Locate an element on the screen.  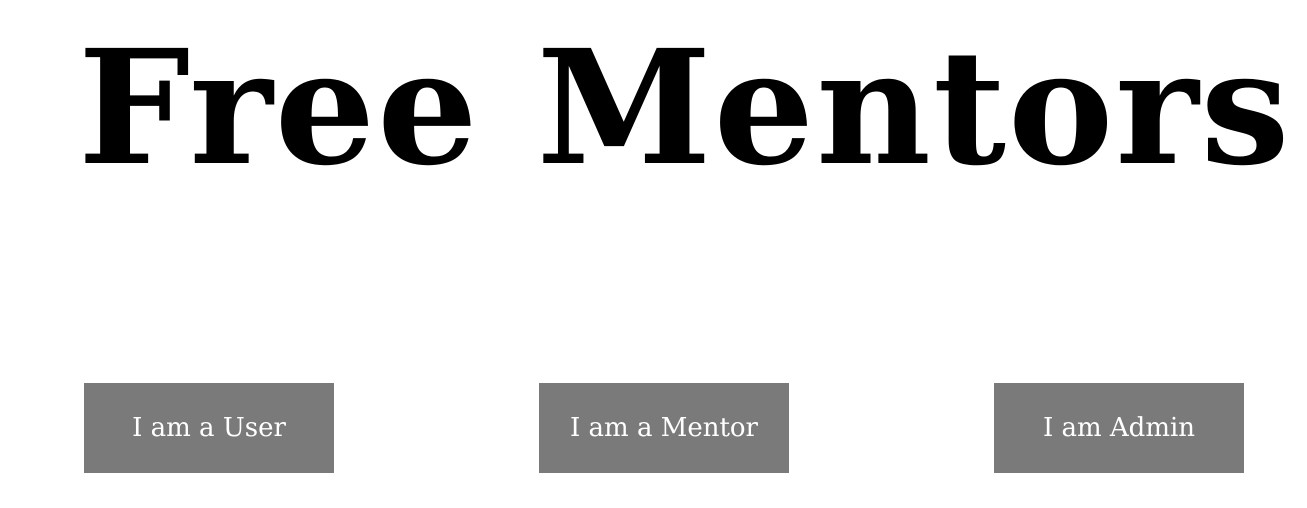
user-role-button: I am a User is located at coordinates (209, 428).